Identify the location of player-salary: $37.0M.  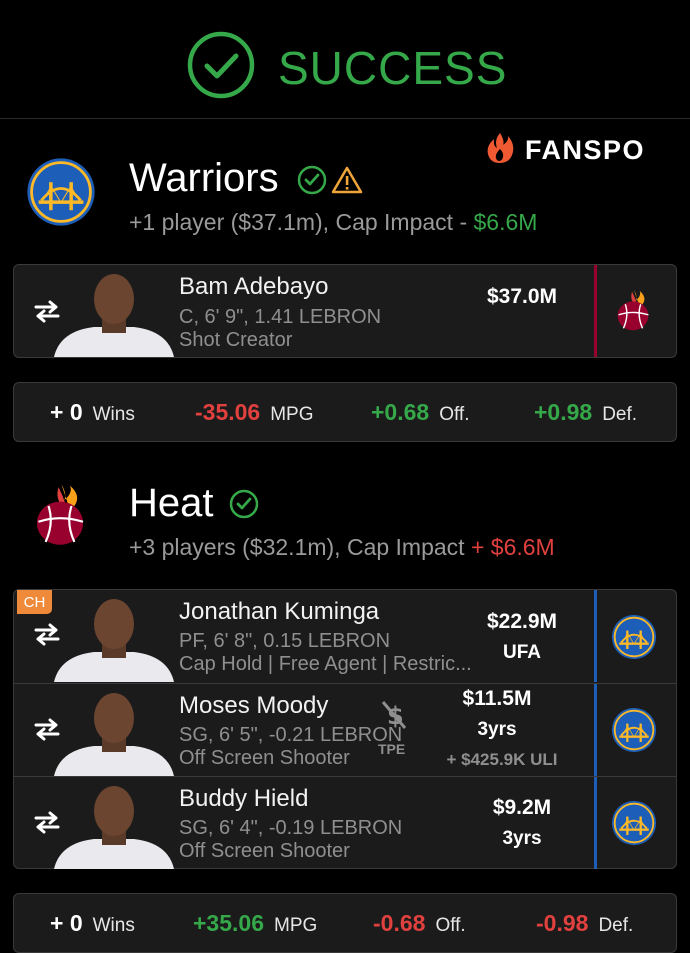
(522, 296).